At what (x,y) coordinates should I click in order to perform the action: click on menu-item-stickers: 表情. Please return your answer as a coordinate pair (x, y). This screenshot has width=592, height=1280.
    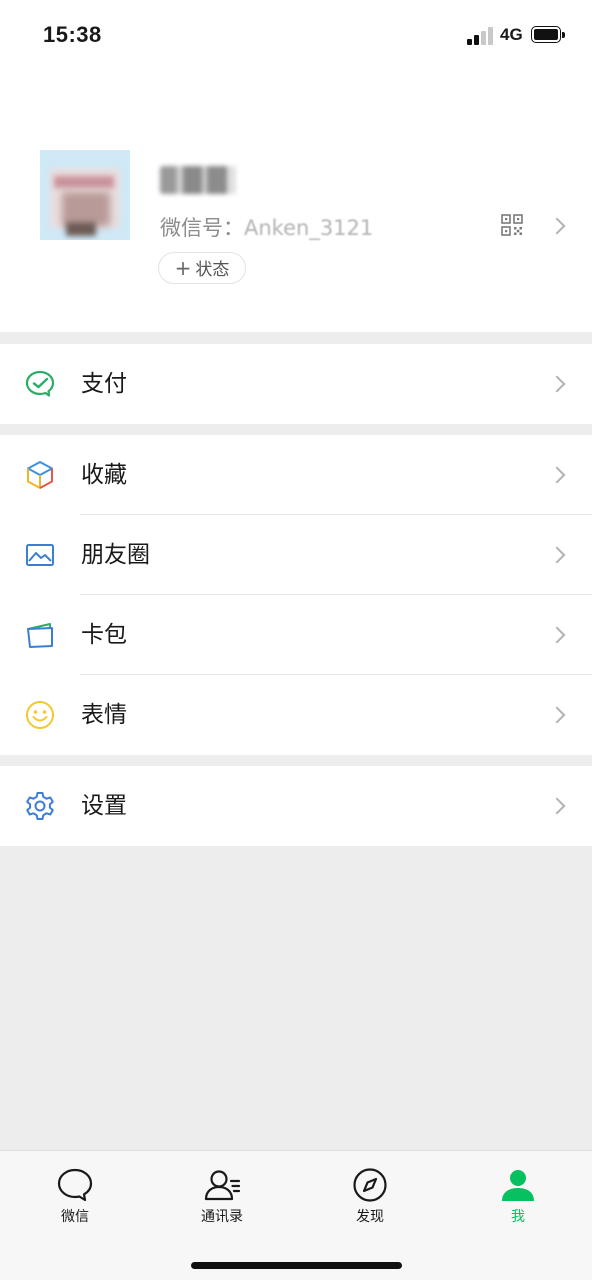
    Looking at the image, I should click on (296, 715).